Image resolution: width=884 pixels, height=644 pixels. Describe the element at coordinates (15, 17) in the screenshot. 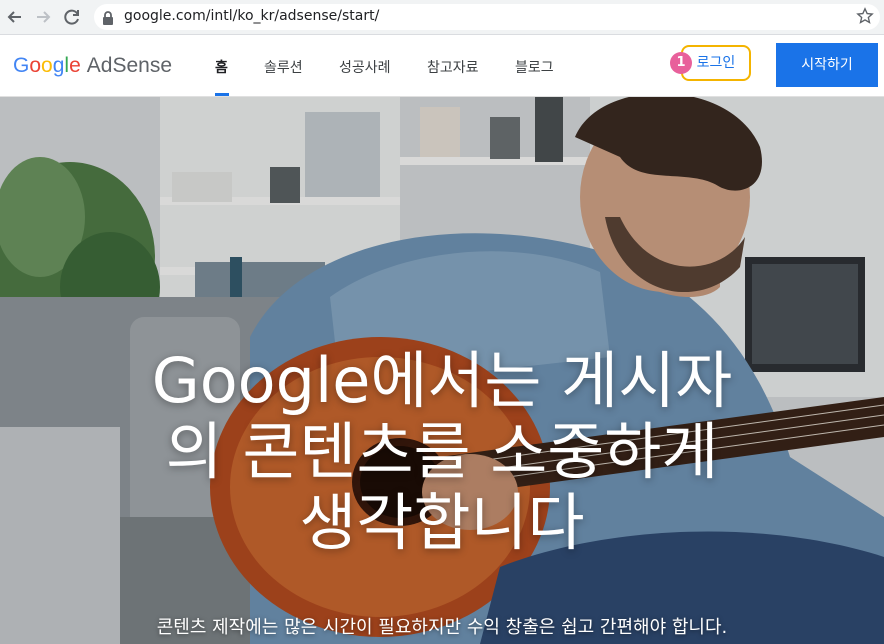

I see `back-arrow-icon` at that location.